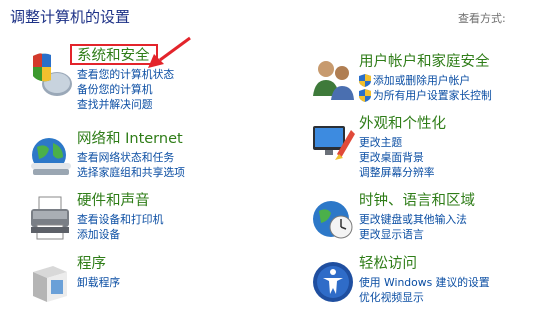 This screenshot has height=309, width=537. I want to click on shield-security-icon, so click(52, 74).